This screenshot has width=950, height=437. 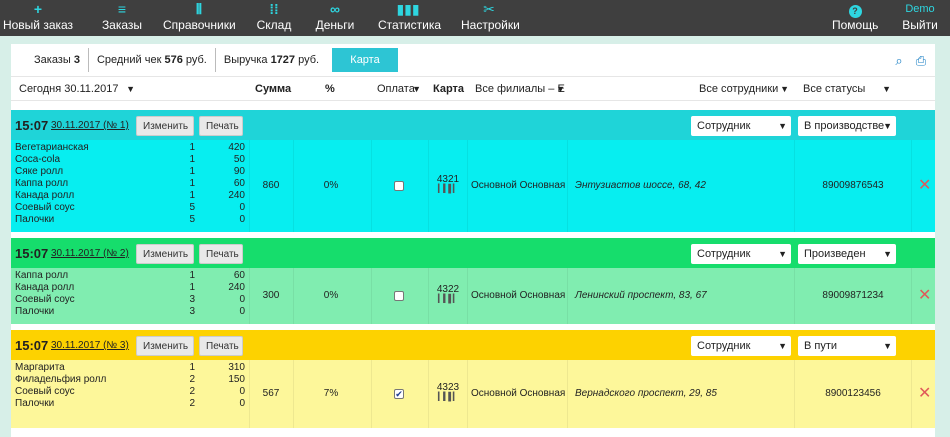 I want to click on money-icon: ∞, so click(x=335, y=9).